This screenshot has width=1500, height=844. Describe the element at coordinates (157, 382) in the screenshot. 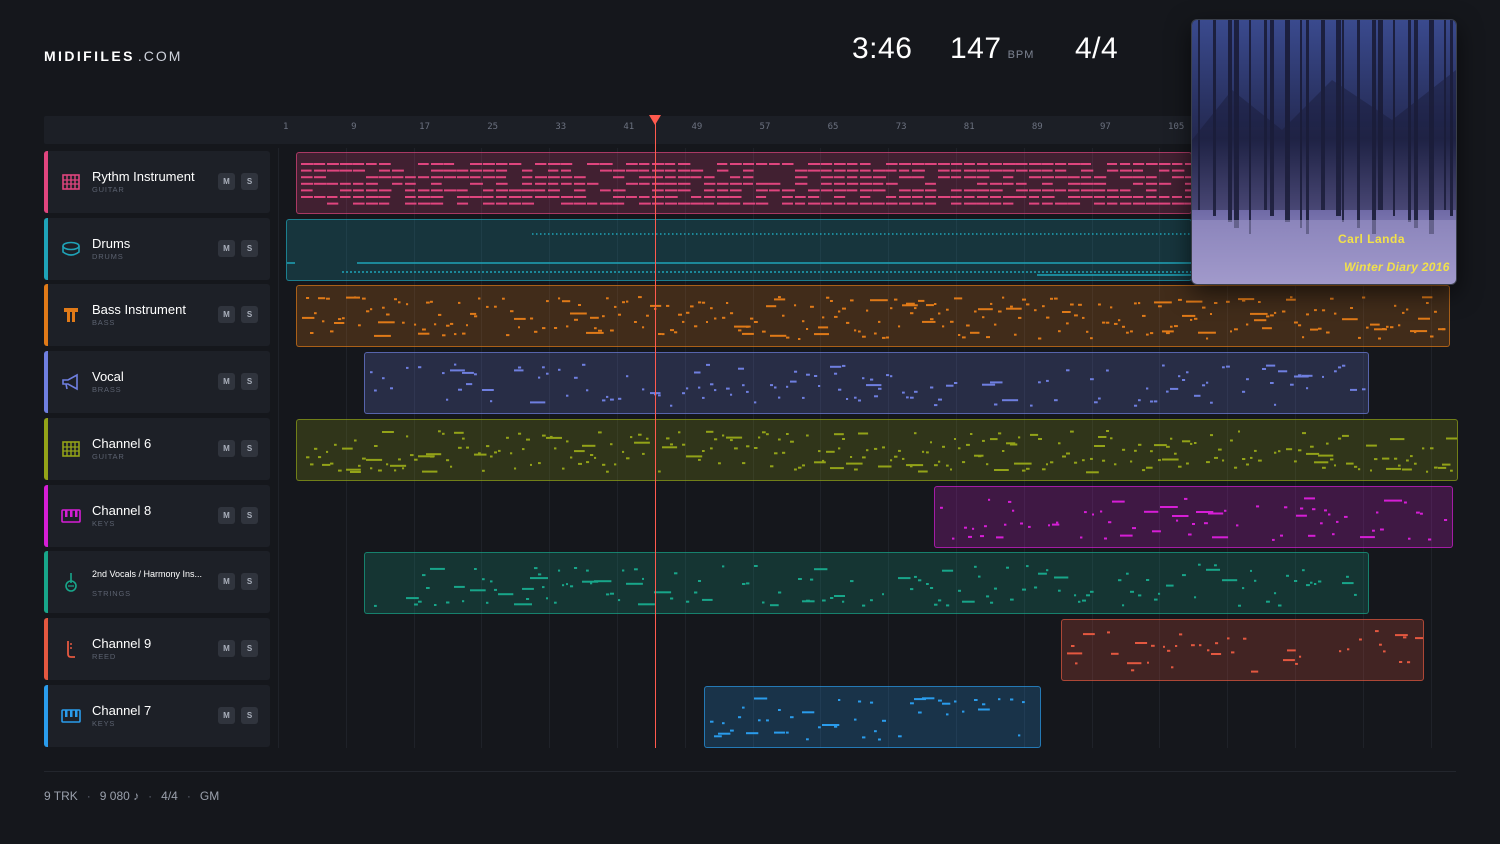

I see `track-header: Vocal BRASS M S` at that location.